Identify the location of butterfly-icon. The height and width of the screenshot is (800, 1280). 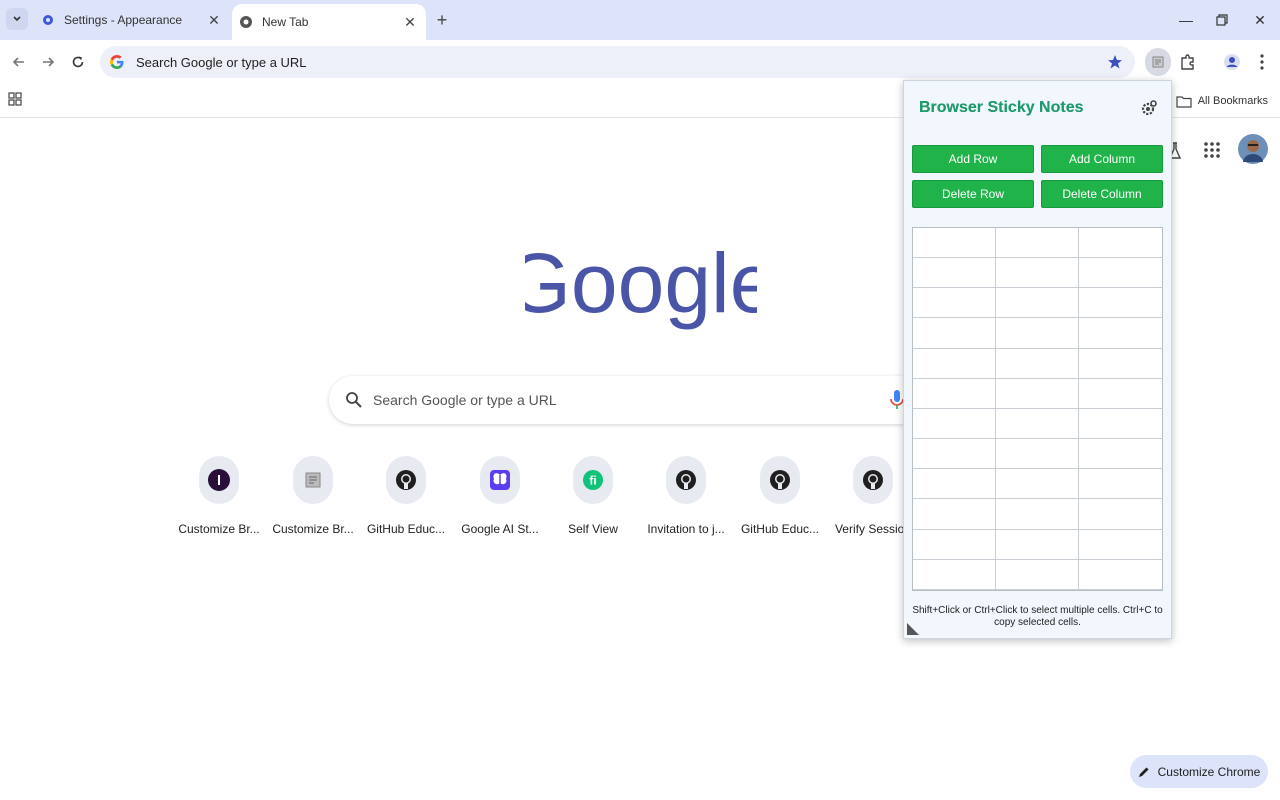
(500, 480).